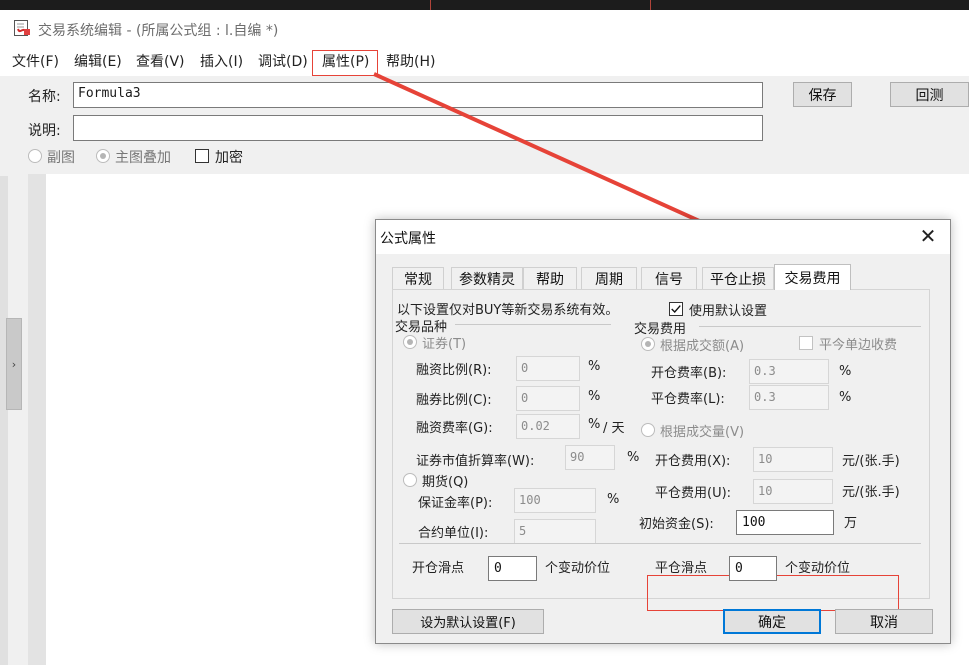 The width and height of the screenshot is (969, 665). Describe the element at coordinates (454, 370) in the screenshot. I see `margin-ratio-label: 融资比例(R):` at that location.